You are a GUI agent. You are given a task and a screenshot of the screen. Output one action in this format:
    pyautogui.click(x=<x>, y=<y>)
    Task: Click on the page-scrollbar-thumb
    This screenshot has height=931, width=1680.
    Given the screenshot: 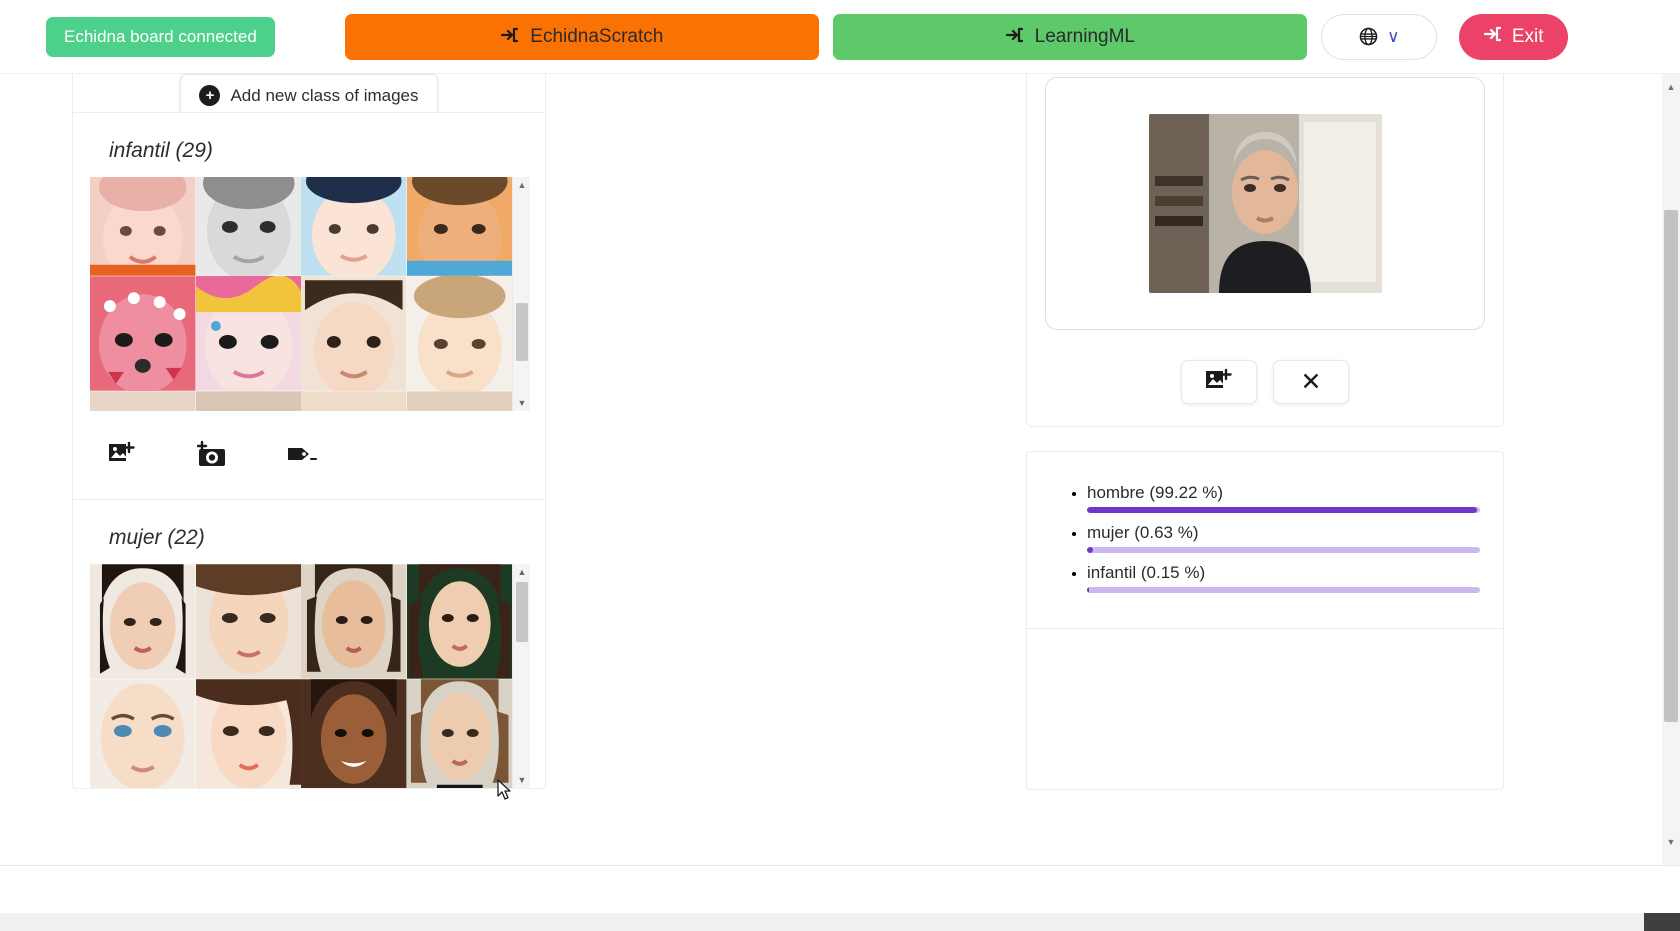 What is the action you would take?
    pyautogui.click(x=1671, y=466)
    